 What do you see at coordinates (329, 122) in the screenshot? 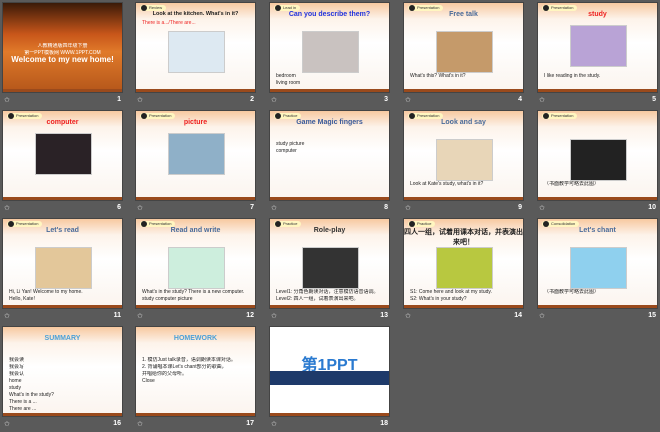
I see `slide-title: Game Magic fingers` at bounding box center [329, 122].